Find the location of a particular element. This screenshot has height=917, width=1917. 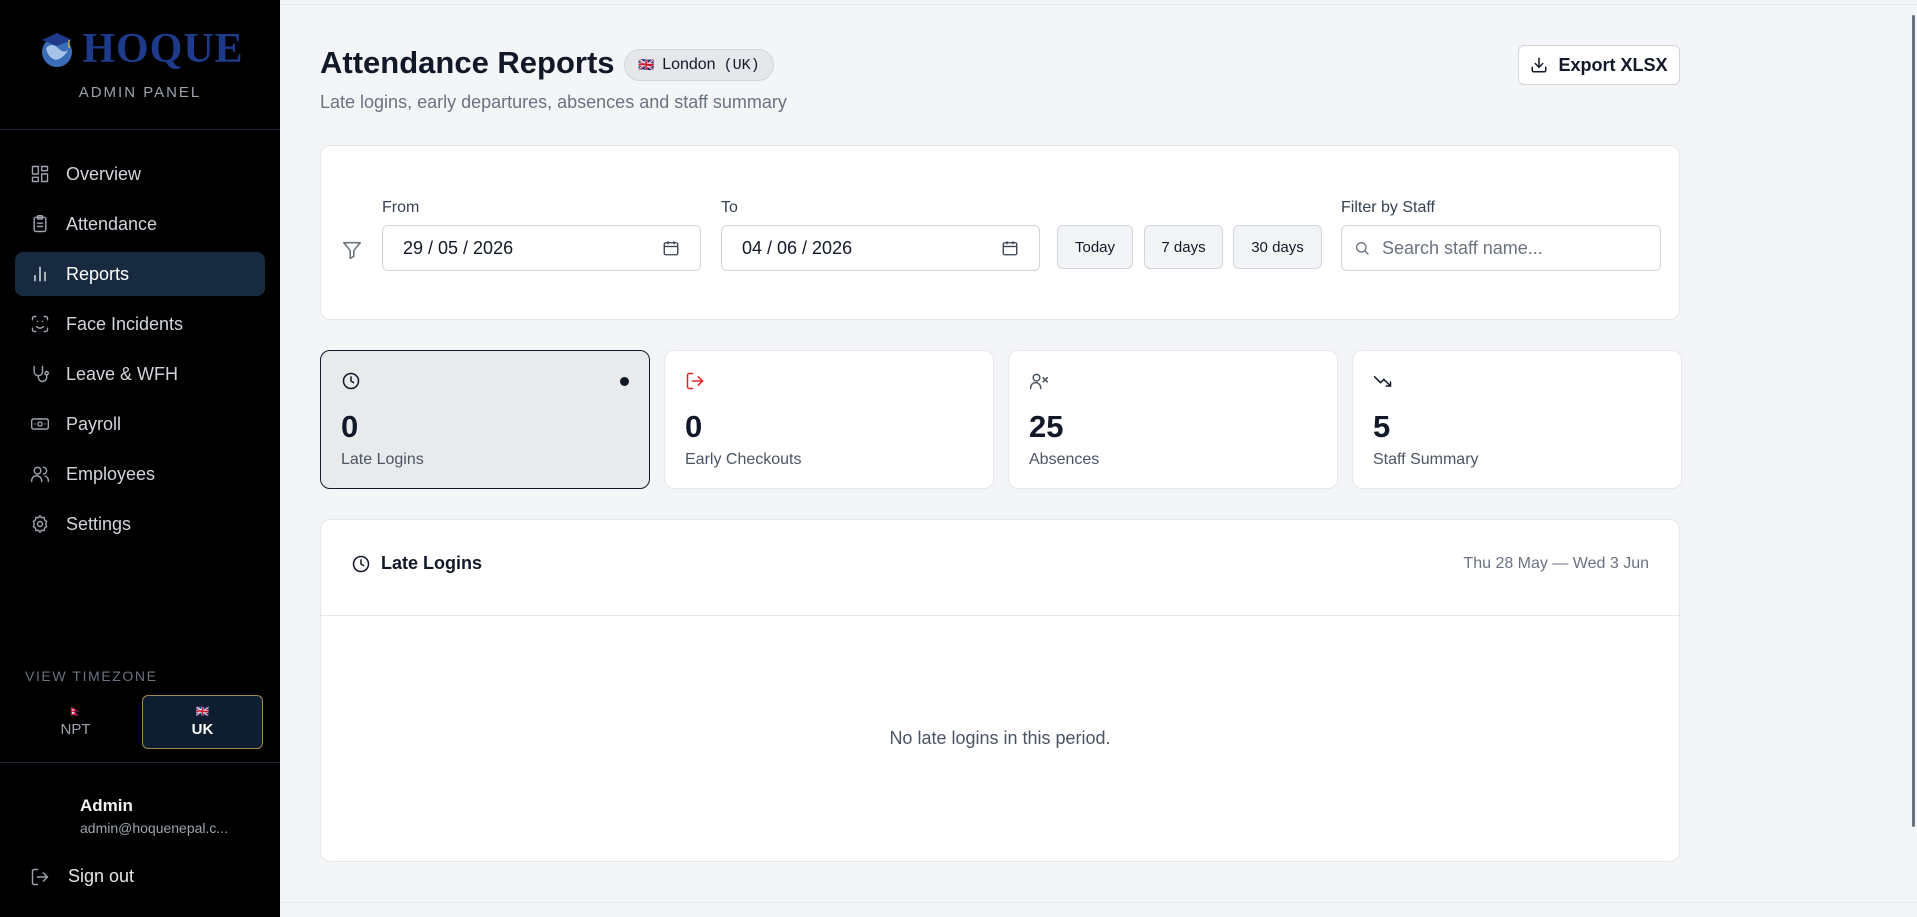

to-label: To is located at coordinates (729, 207).